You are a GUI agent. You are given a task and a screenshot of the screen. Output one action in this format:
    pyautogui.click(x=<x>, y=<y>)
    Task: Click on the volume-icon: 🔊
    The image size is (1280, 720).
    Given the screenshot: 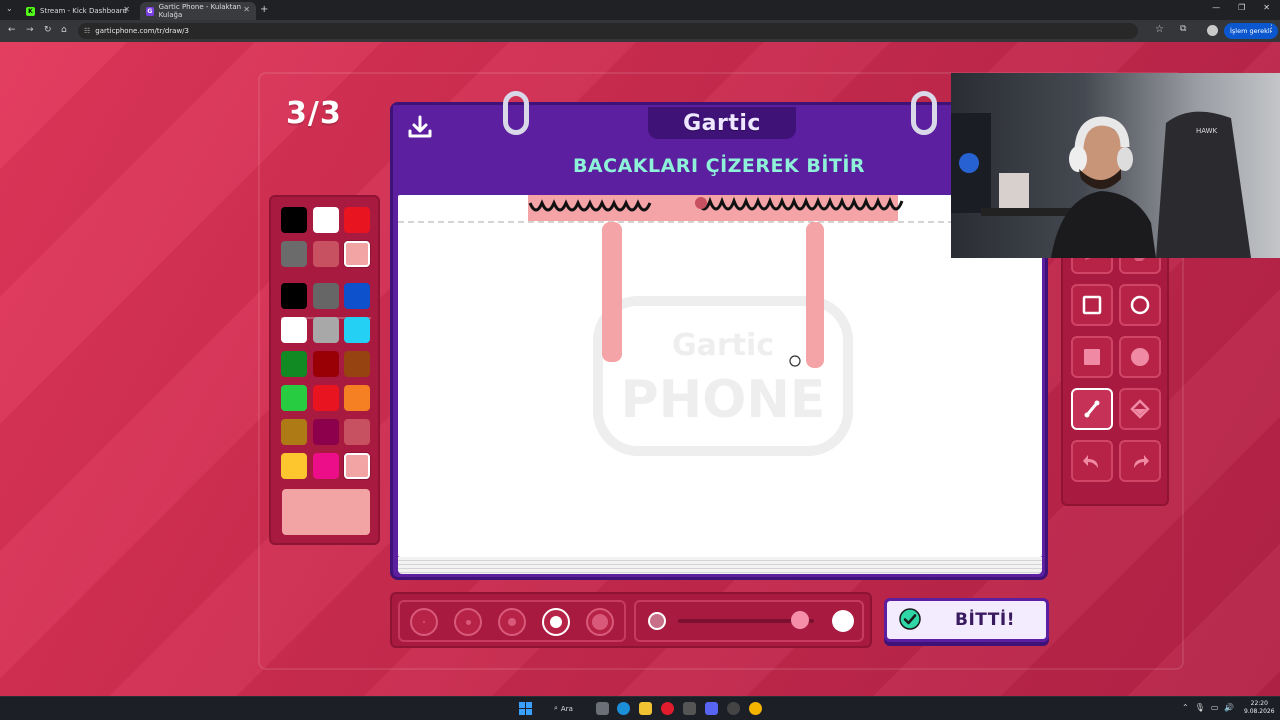 What is the action you would take?
    pyautogui.click(x=1229, y=707)
    